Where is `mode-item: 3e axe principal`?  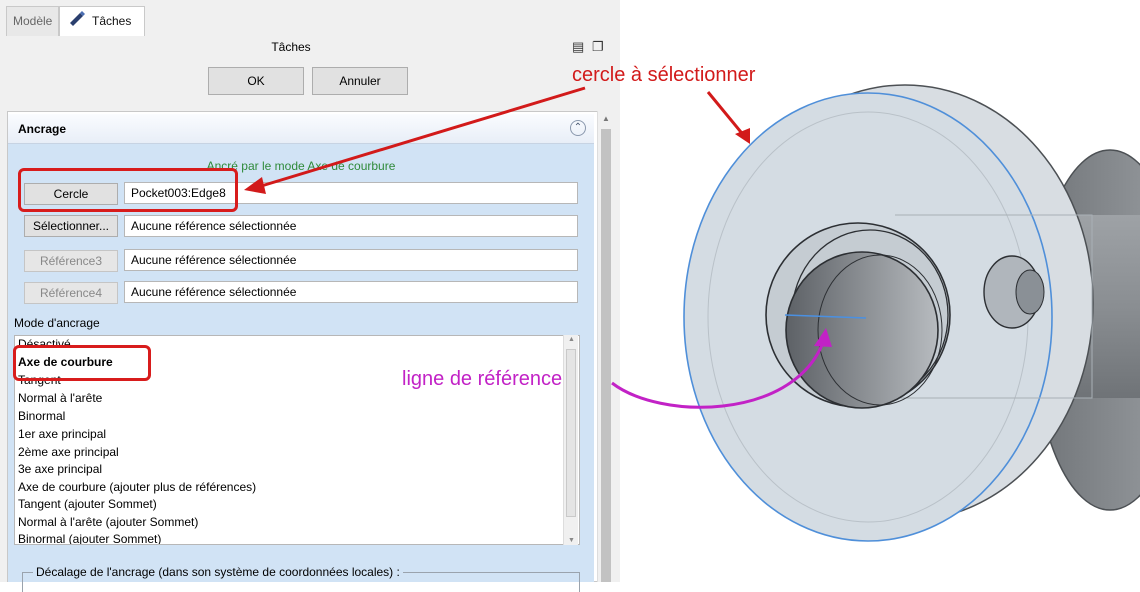
mode-item: 3e axe principal is located at coordinates (58, 469).